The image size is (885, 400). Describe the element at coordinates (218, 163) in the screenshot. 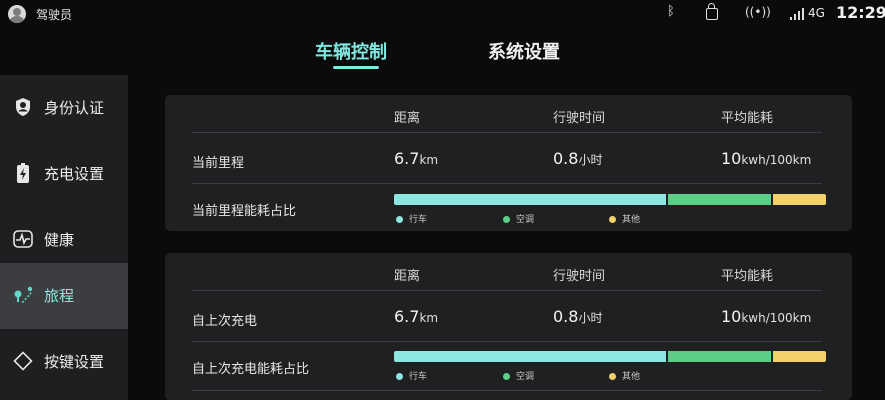

I see `row-label: 当前里程` at that location.